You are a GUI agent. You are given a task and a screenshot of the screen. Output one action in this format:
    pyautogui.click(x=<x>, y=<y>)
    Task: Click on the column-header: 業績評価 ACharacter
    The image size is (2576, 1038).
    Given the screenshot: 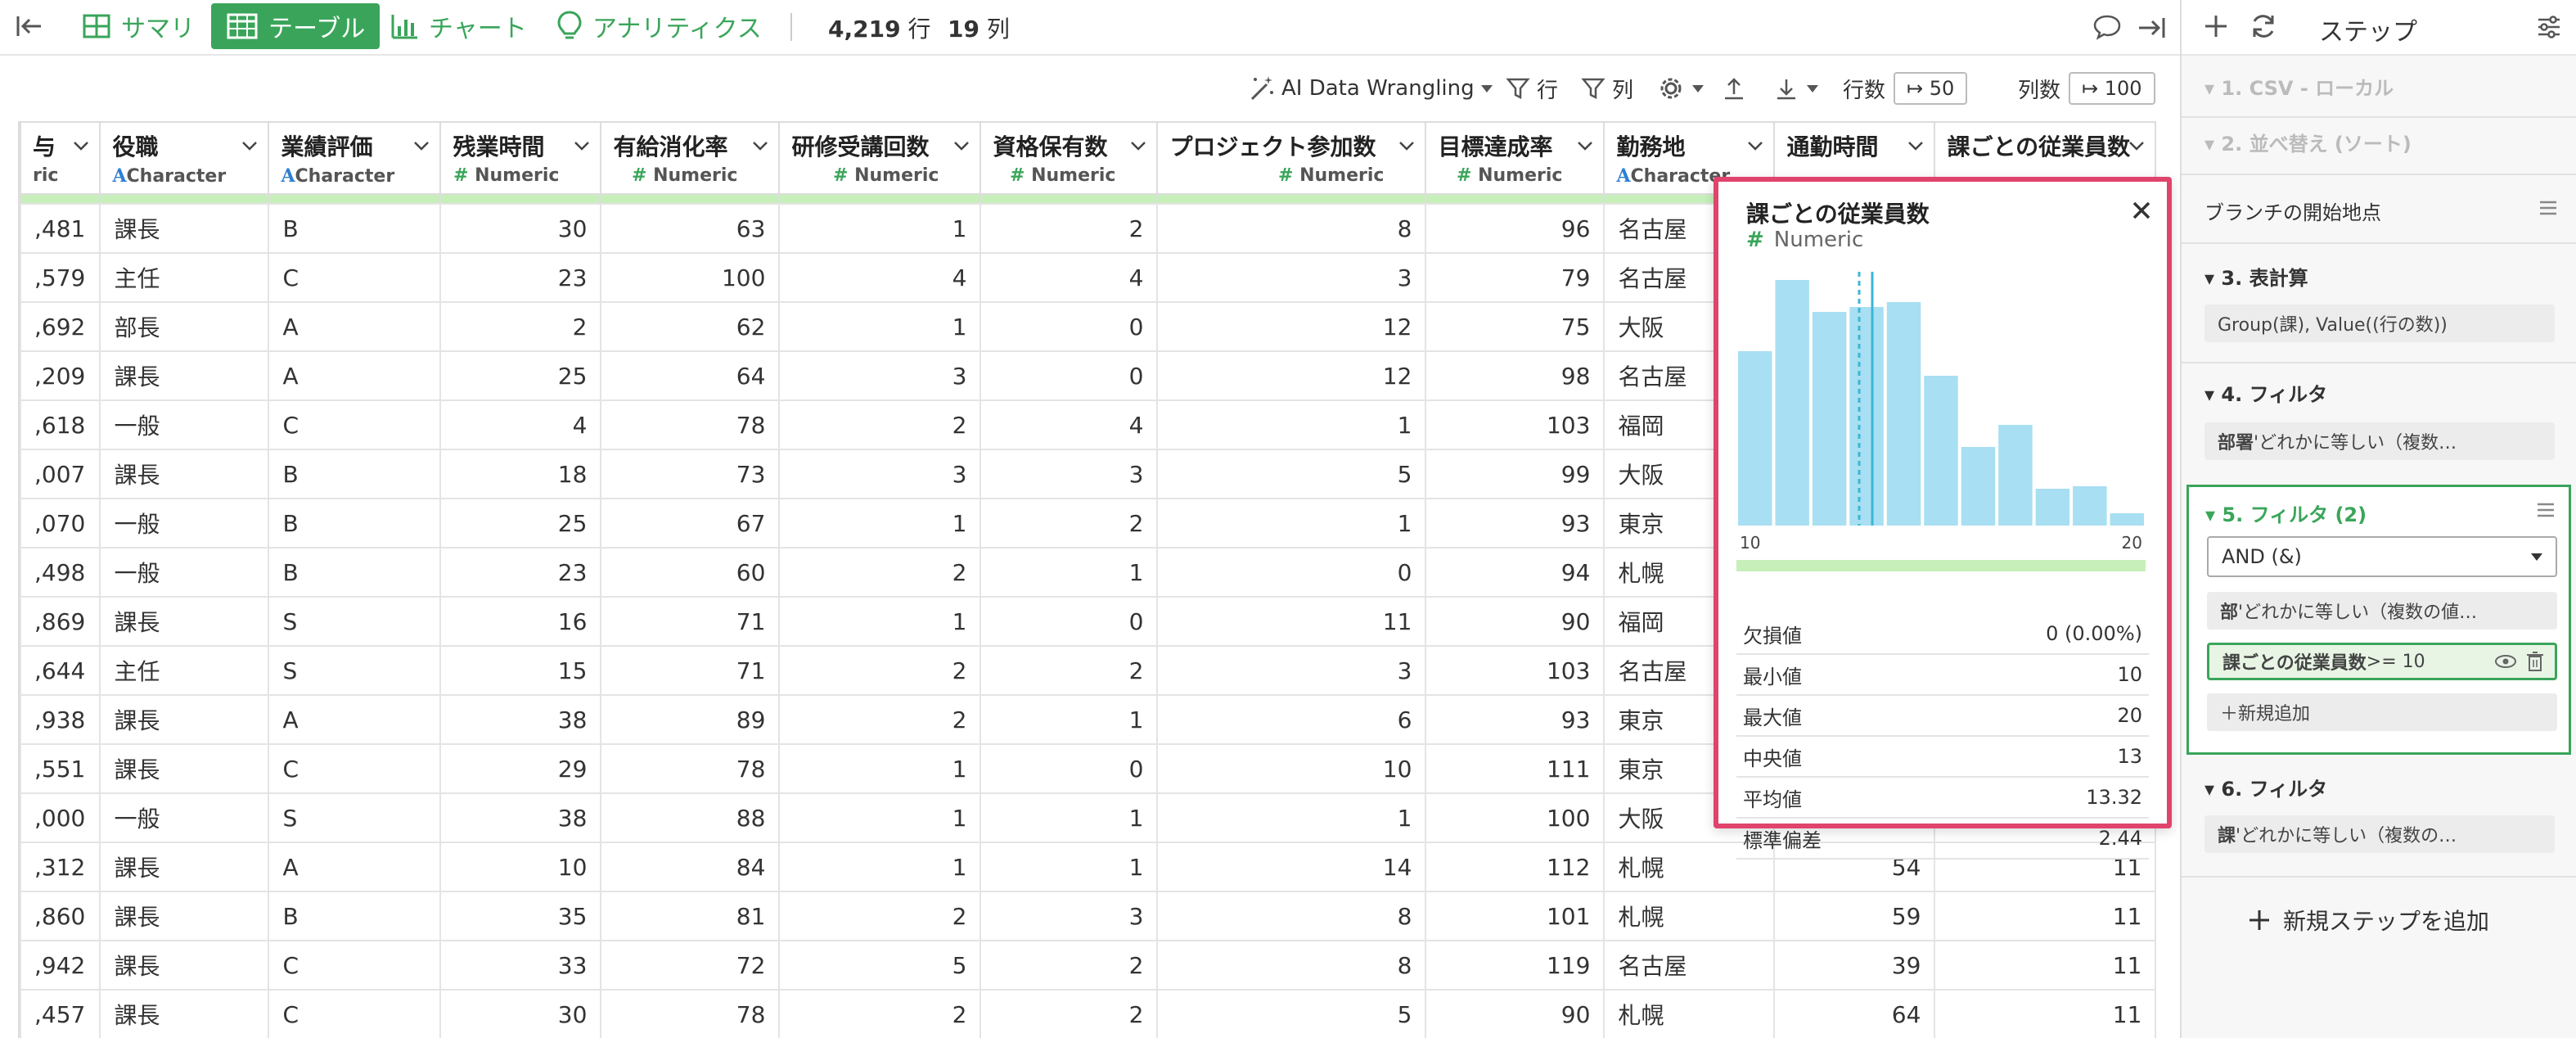 What is the action you would take?
    pyautogui.click(x=355, y=158)
    